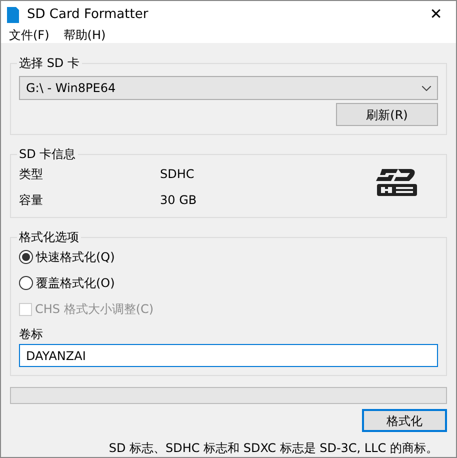  What do you see at coordinates (273, 448) in the screenshot?
I see `trademark-note: SD 标志、SDHC 标志和 SDXC 标志是 SD-3C, LLC 的商标。` at bounding box center [273, 448].